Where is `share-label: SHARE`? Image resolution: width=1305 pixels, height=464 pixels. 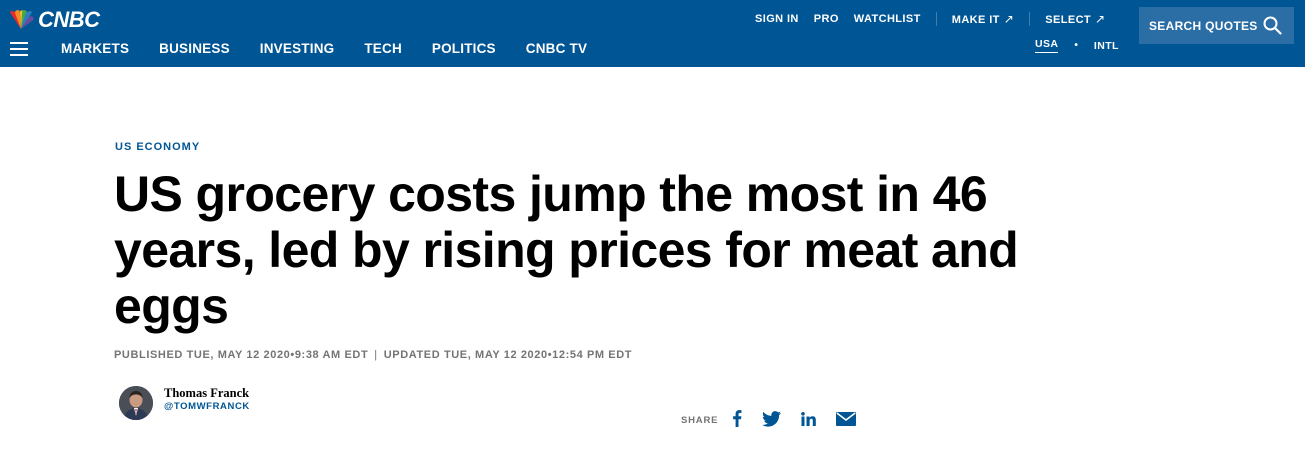 share-label: SHARE is located at coordinates (700, 420).